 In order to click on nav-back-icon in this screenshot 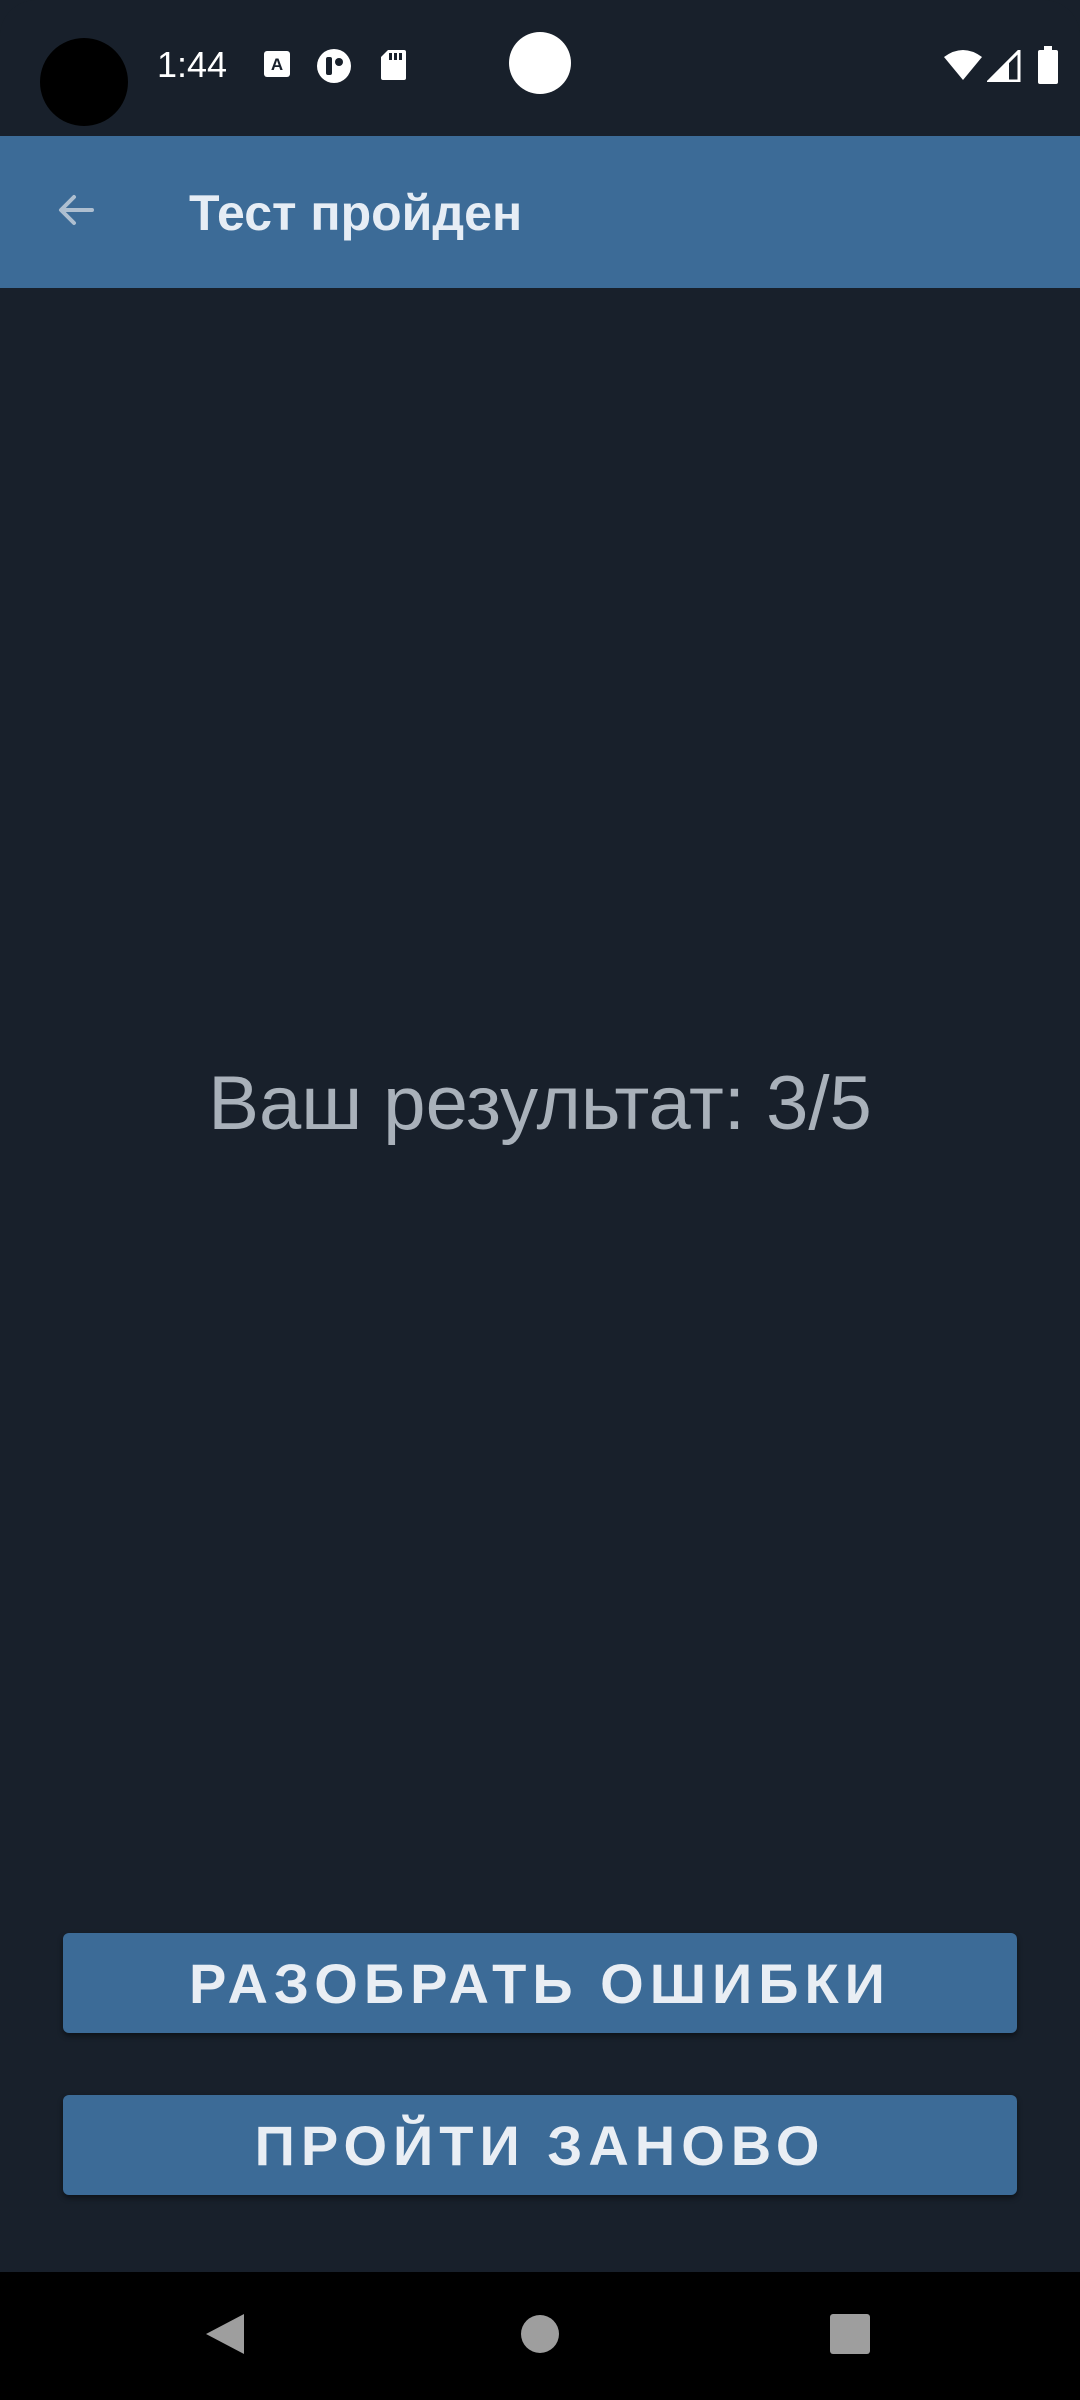, I will do `click(225, 2336)`.